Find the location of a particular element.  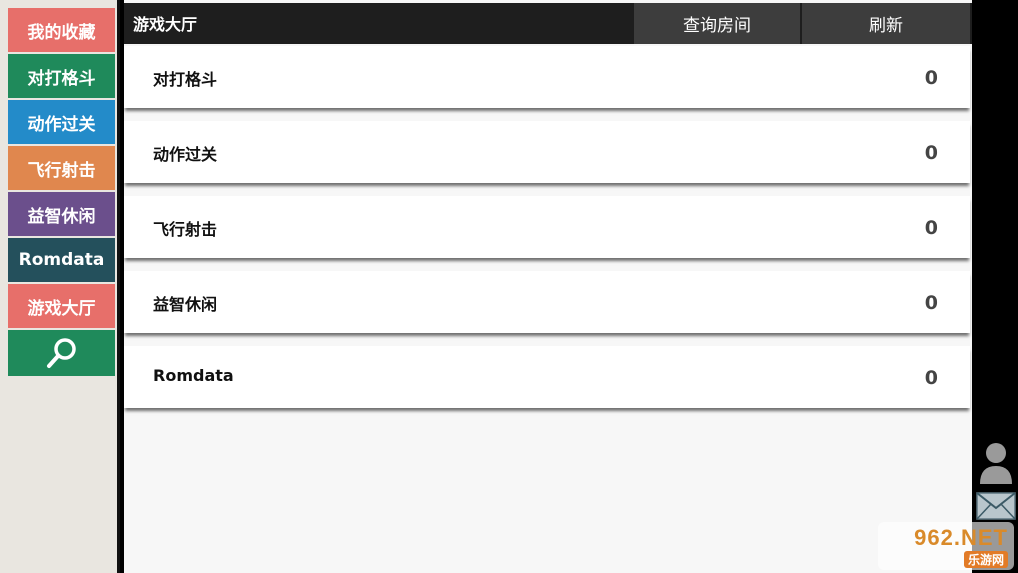

list-item: Romdata 0 is located at coordinates (547, 377).